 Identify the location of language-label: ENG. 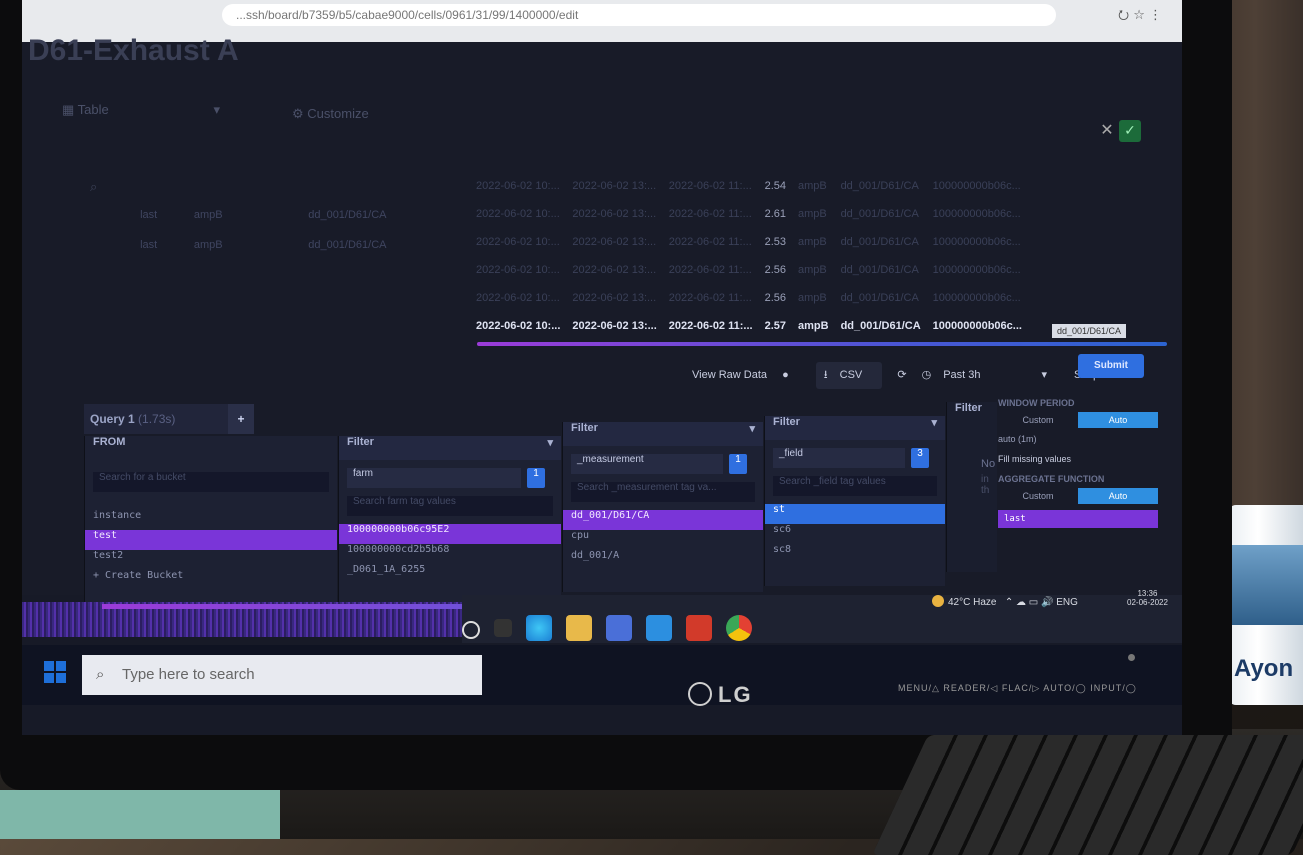
(1067, 602).